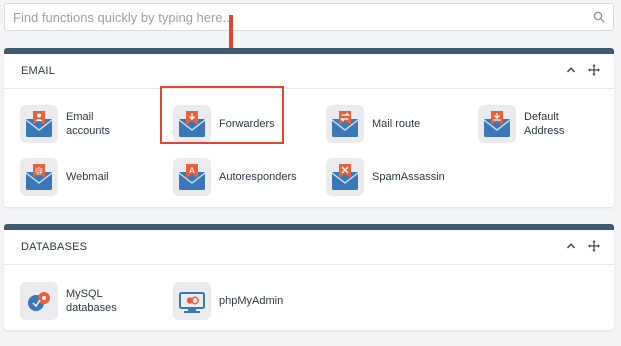 This screenshot has height=346, width=621. What do you see at coordinates (599, 17) in the screenshot?
I see `search-icon` at bounding box center [599, 17].